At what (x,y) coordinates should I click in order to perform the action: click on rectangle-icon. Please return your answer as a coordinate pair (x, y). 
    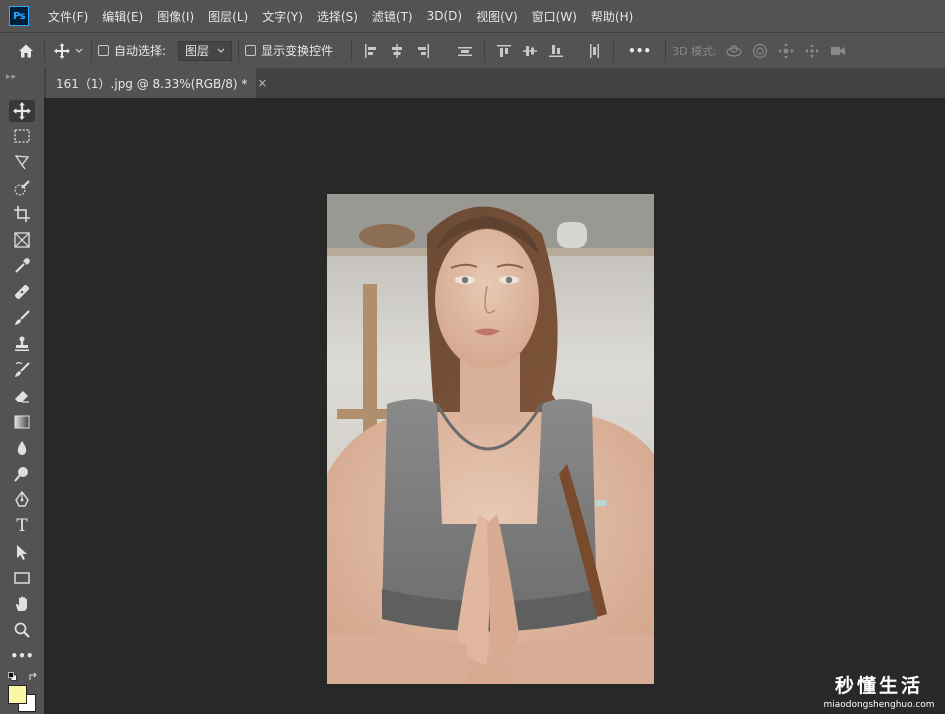
    Looking at the image, I should click on (22, 578).